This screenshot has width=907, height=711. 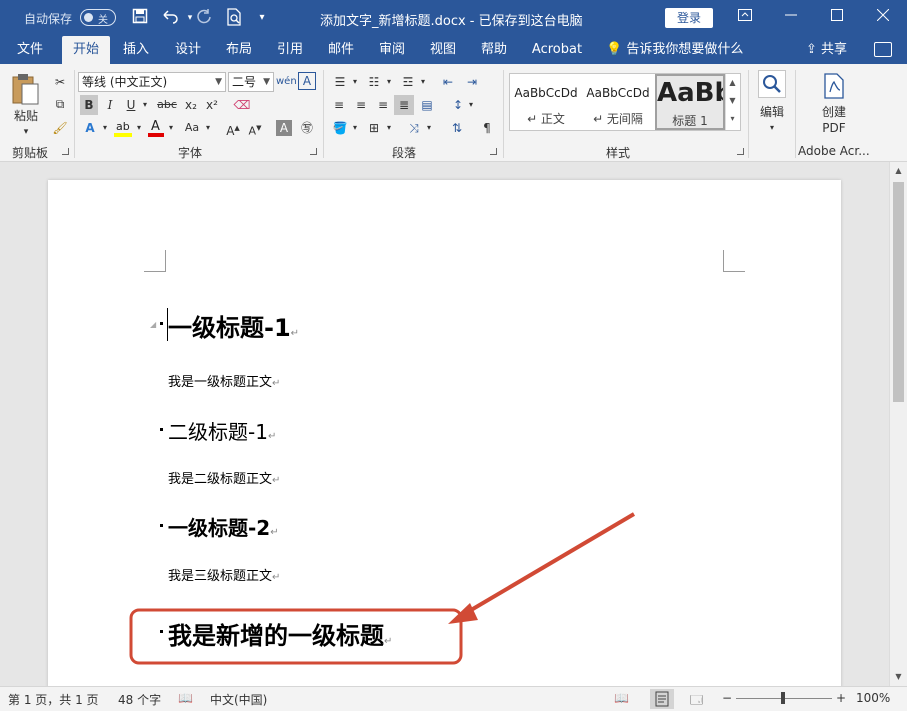 I want to click on redo-icon, so click(x=204, y=18).